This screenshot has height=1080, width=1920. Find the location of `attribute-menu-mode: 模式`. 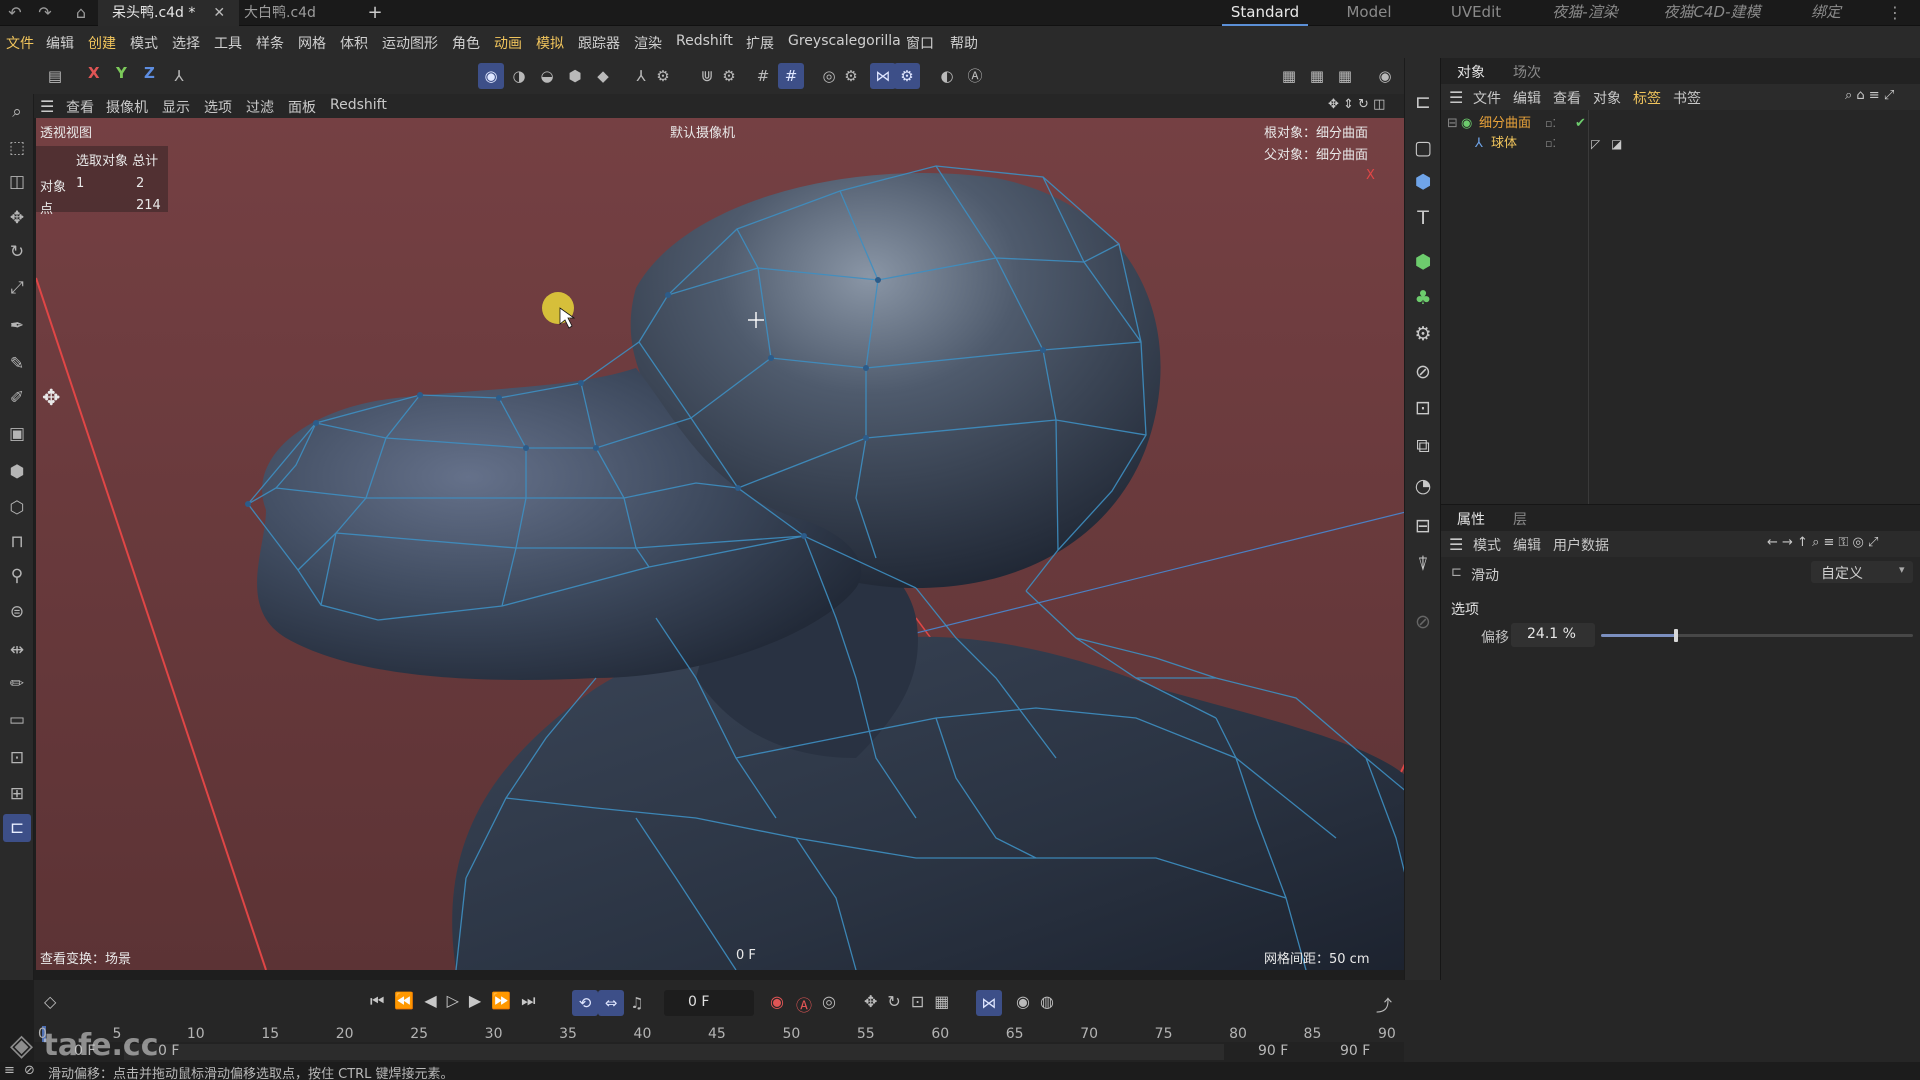

attribute-menu-mode: 模式 is located at coordinates (1487, 545).